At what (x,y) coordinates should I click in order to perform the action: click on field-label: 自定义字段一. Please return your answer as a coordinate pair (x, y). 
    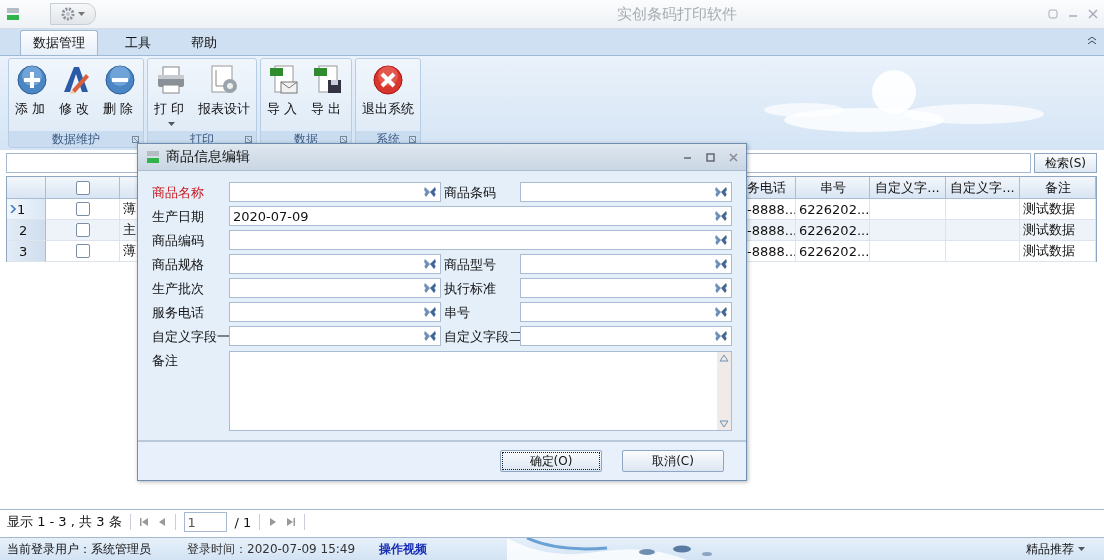
    Looking at the image, I should click on (190, 336).